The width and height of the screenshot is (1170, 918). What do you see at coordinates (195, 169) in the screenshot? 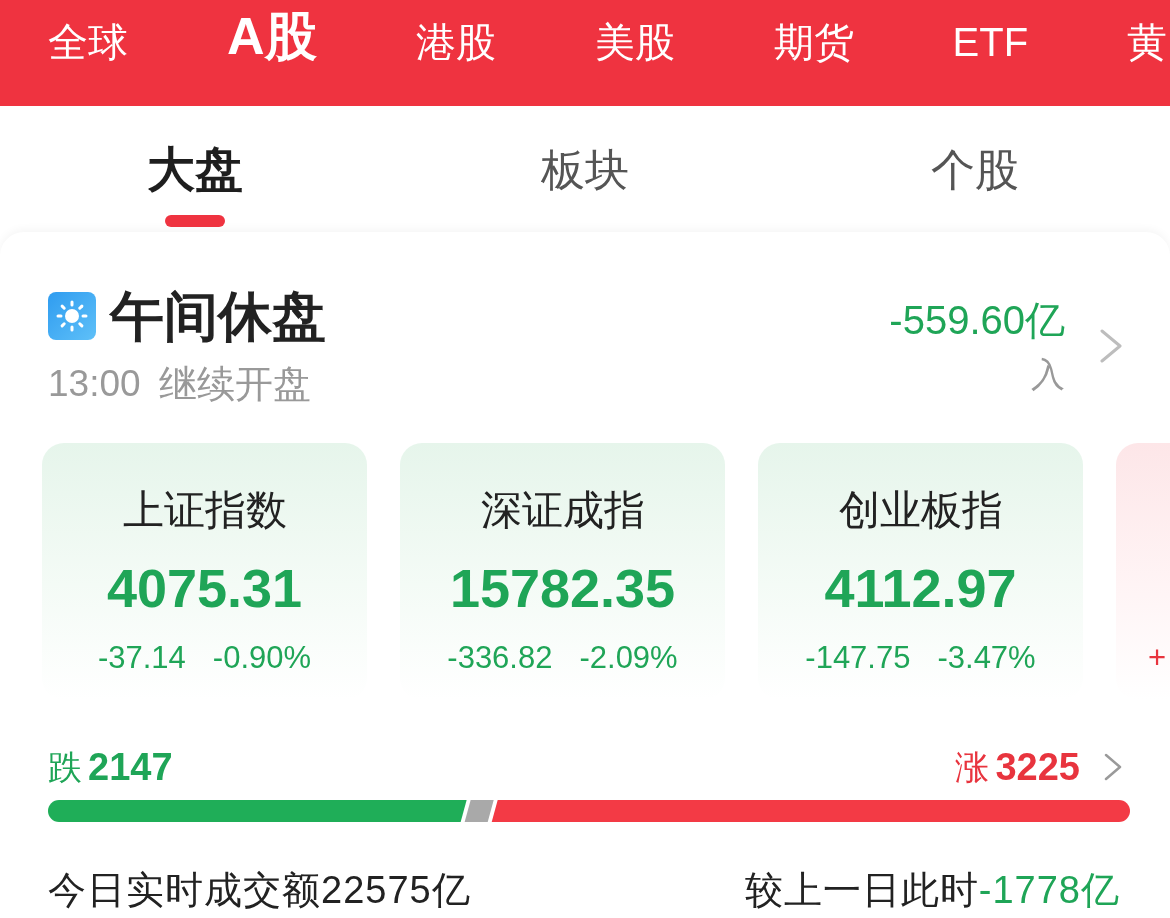
I see `sub-tab: 大盘` at bounding box center [195, 169].